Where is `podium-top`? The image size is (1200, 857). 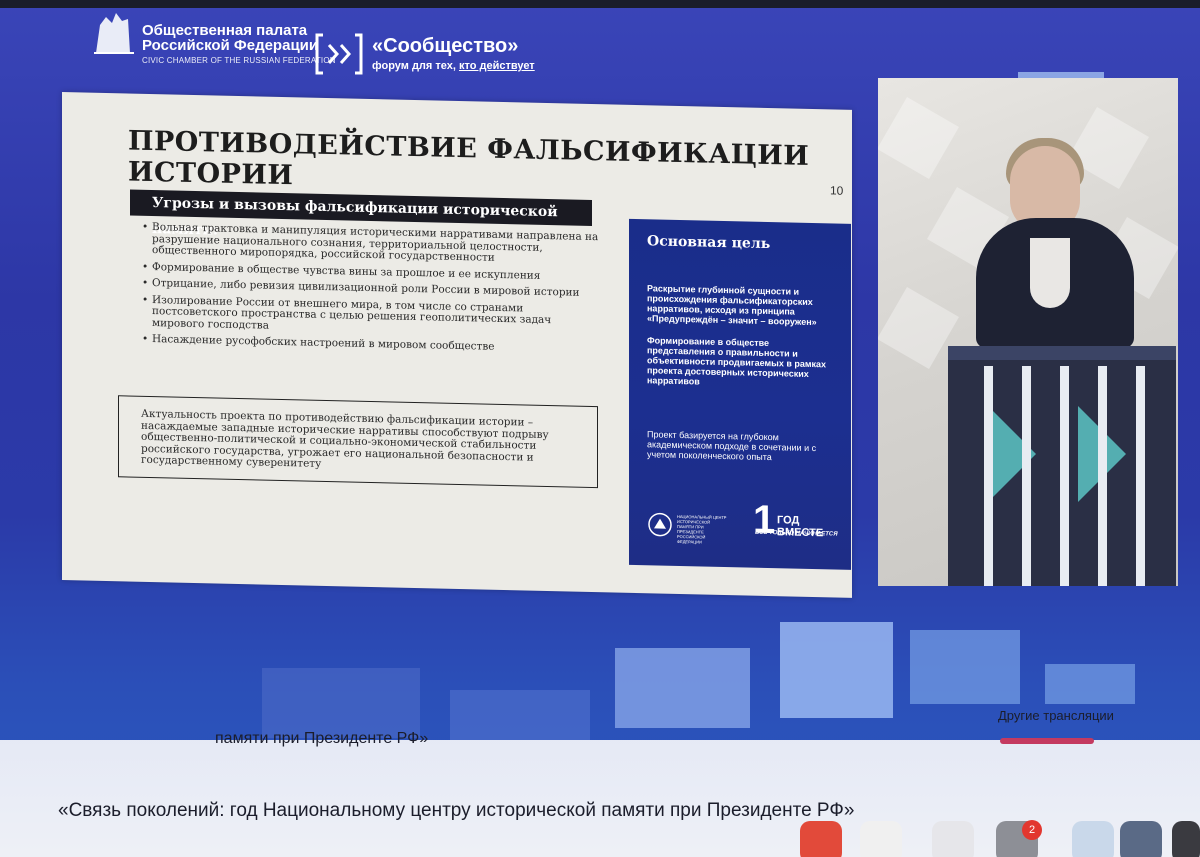 podium-top is located at coordinates (1062, 353).